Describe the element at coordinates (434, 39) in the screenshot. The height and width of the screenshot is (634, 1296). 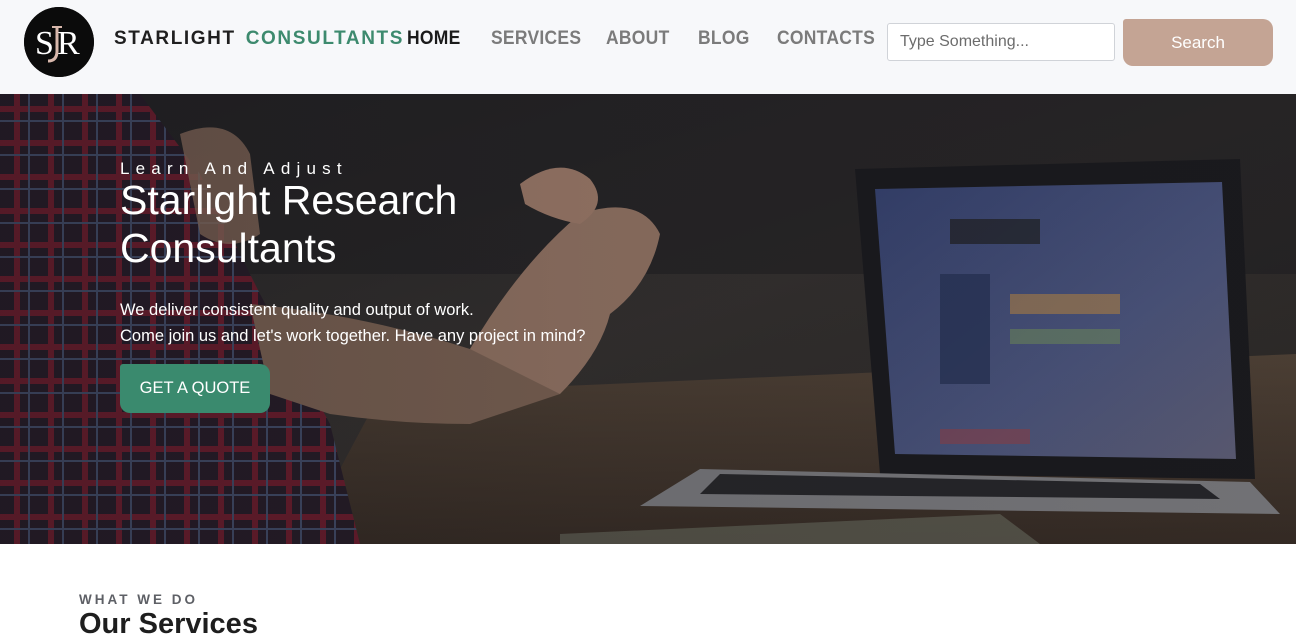
I see `nav-home: HOME` at that location.